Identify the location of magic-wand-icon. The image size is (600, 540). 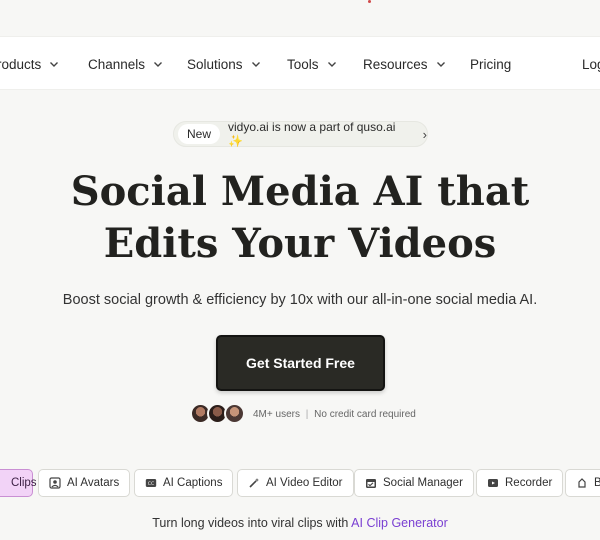
(254, 483).